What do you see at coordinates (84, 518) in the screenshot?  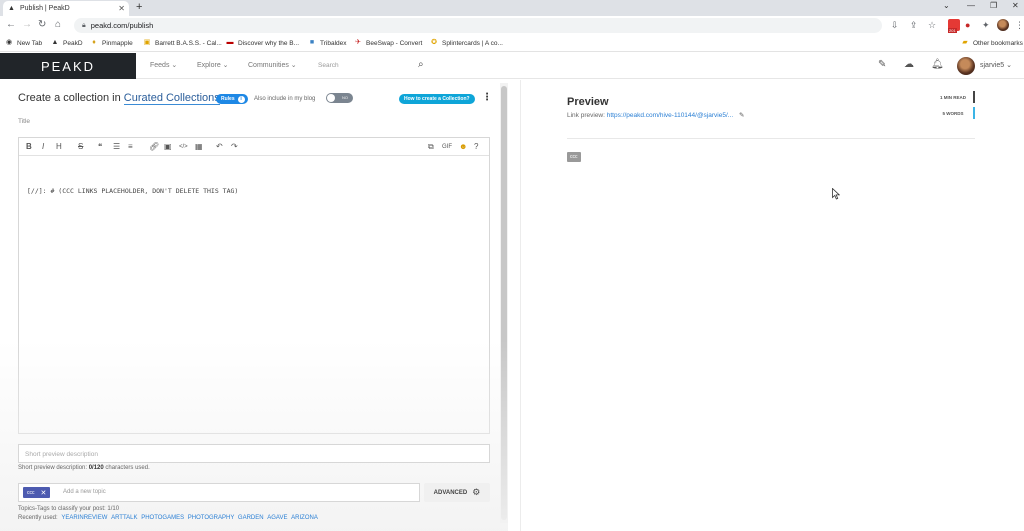 I see `recent-tag: YEARINREVIEW` at bounding box center [84, 518].